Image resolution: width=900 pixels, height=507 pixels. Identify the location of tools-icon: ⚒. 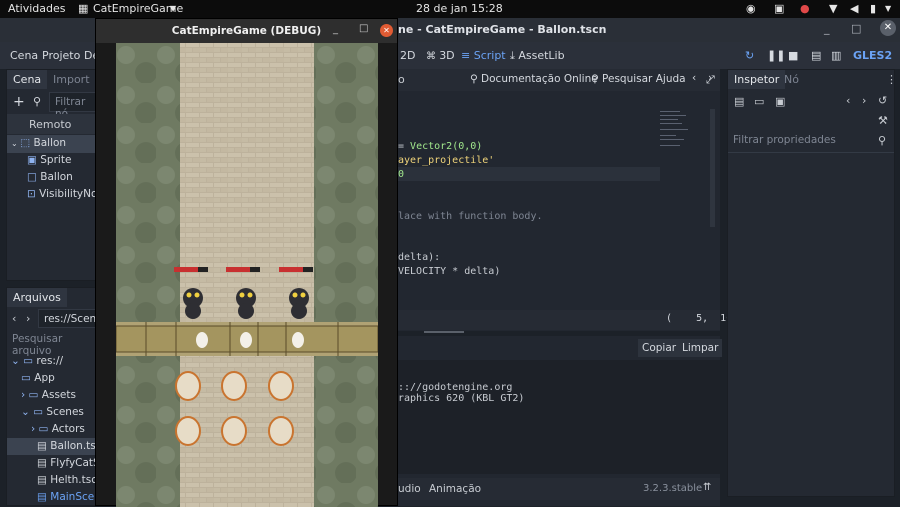
(883, 120).